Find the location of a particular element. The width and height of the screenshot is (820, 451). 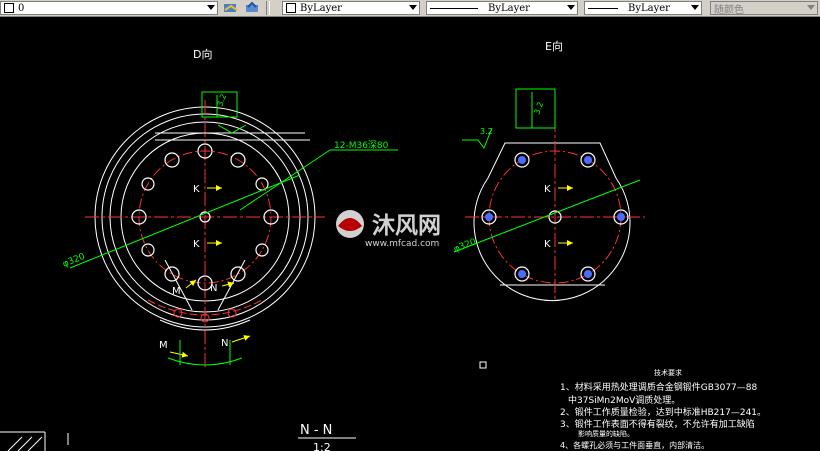

k-label-upper: K is located at coordinates (196, 189).